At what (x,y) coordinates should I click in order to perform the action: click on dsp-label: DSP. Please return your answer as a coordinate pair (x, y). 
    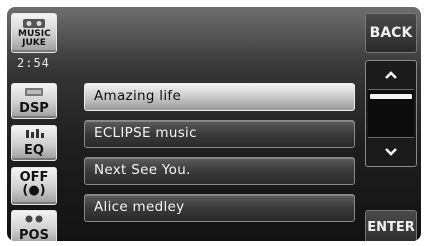
    Looking at the image, I should click on (34, 108).